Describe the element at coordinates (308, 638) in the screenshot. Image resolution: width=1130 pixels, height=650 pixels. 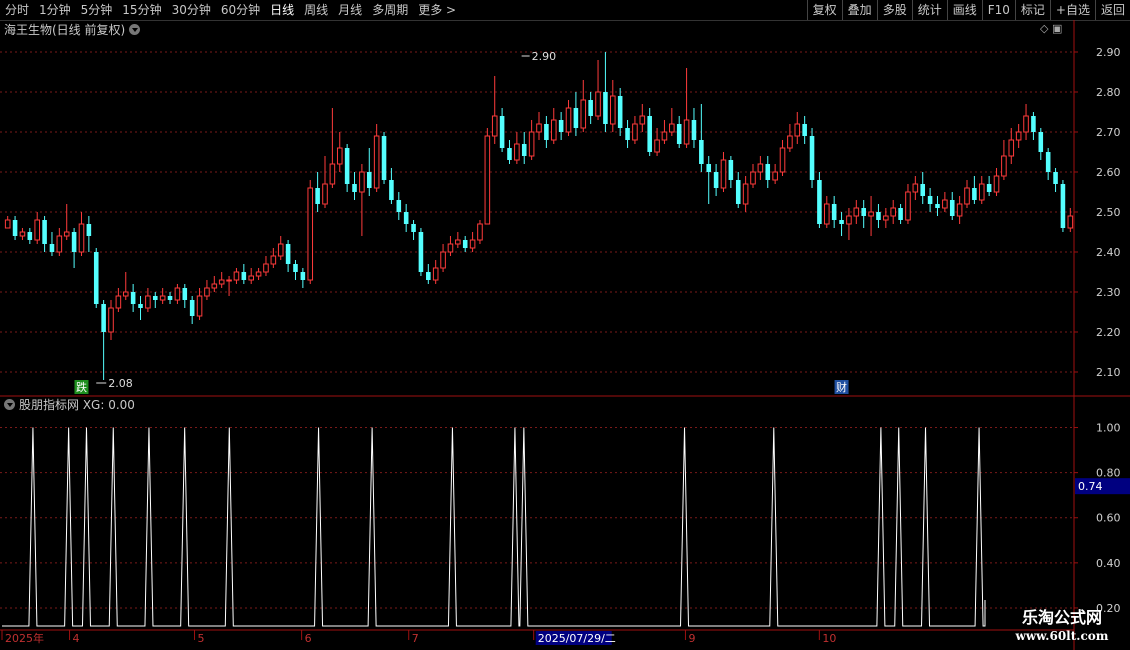
I see `x-tick-label: 6` at that location.